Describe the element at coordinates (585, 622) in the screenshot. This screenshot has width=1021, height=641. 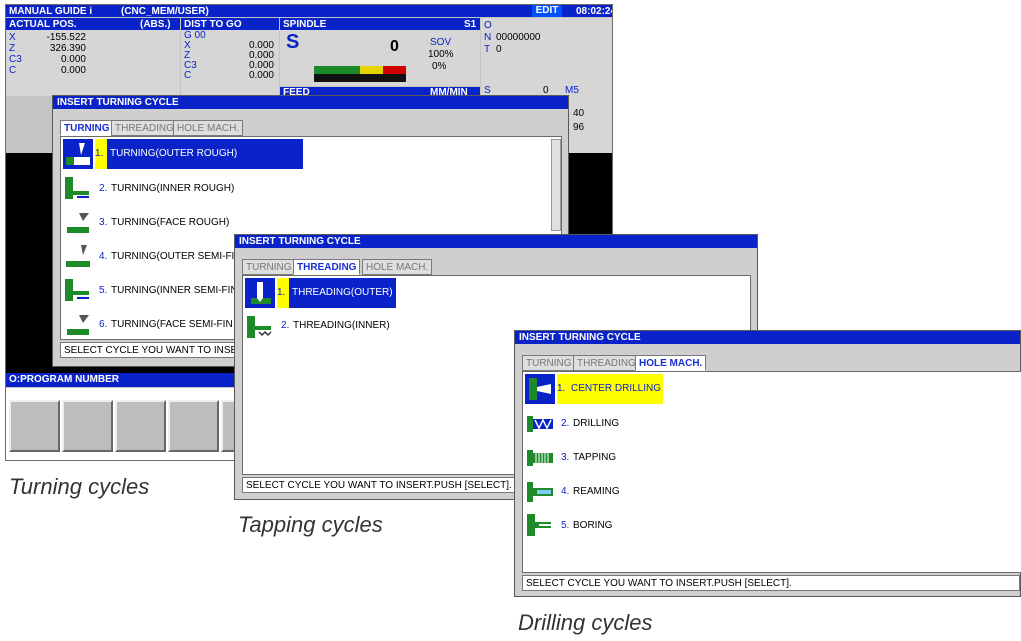
I see `caption-drilling: Drilling cycles` at that location.